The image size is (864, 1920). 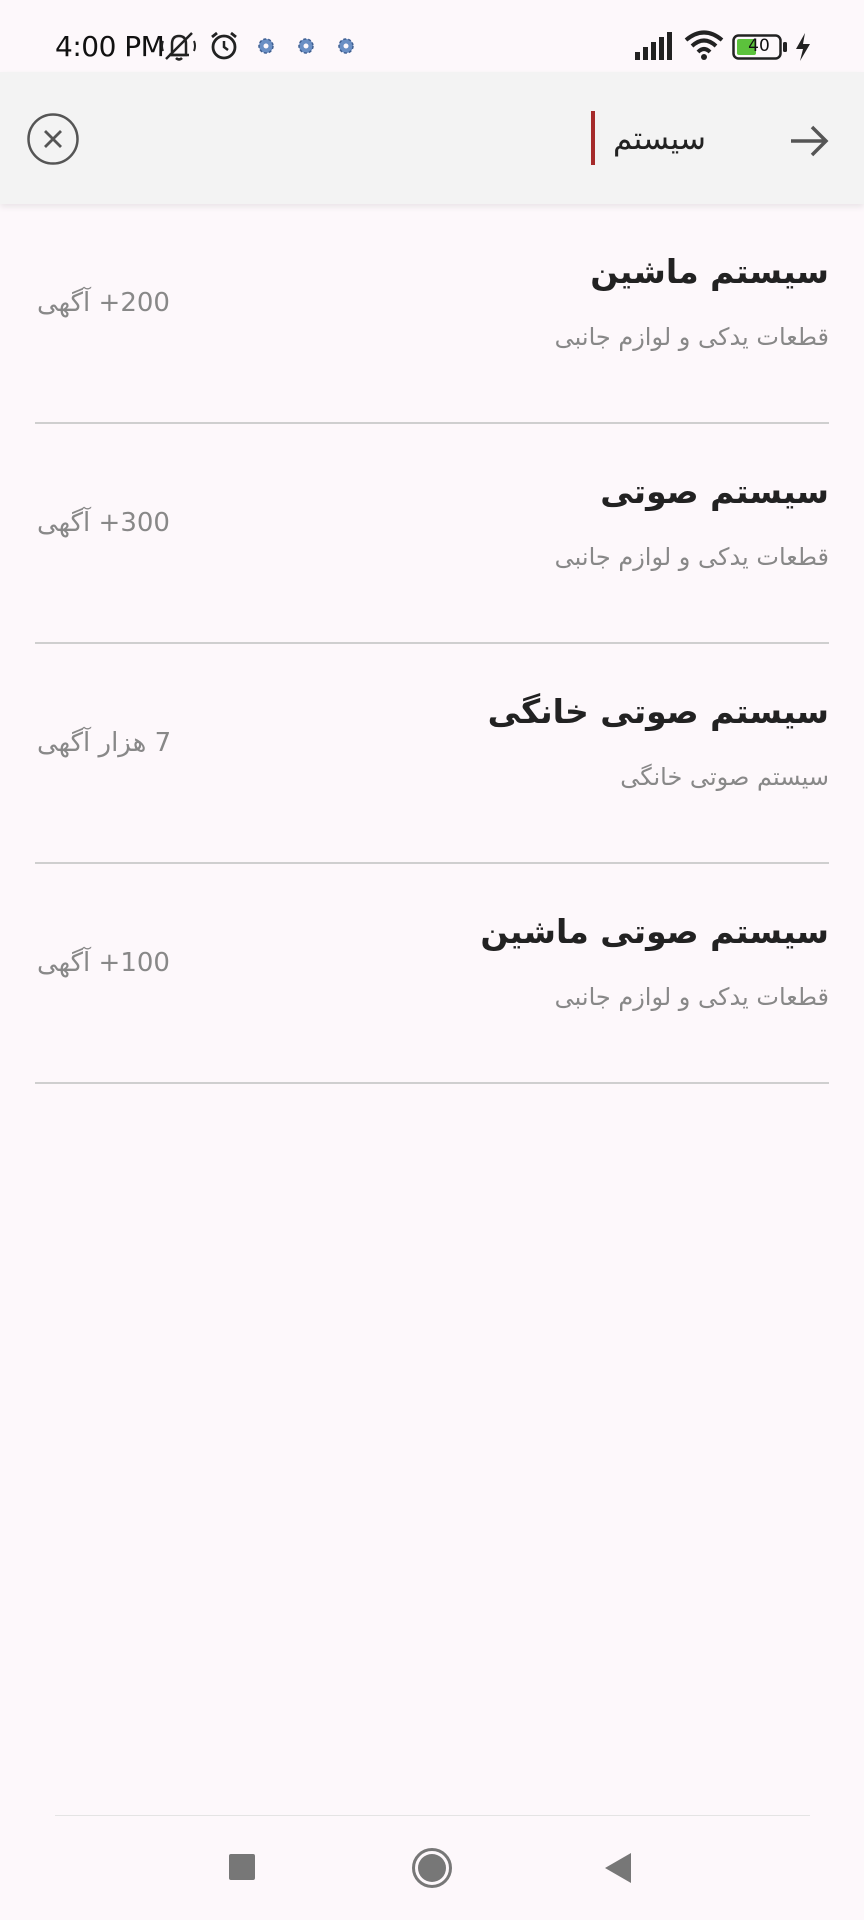 I want to click on clear-search-icon, so click(x=53, y=139).